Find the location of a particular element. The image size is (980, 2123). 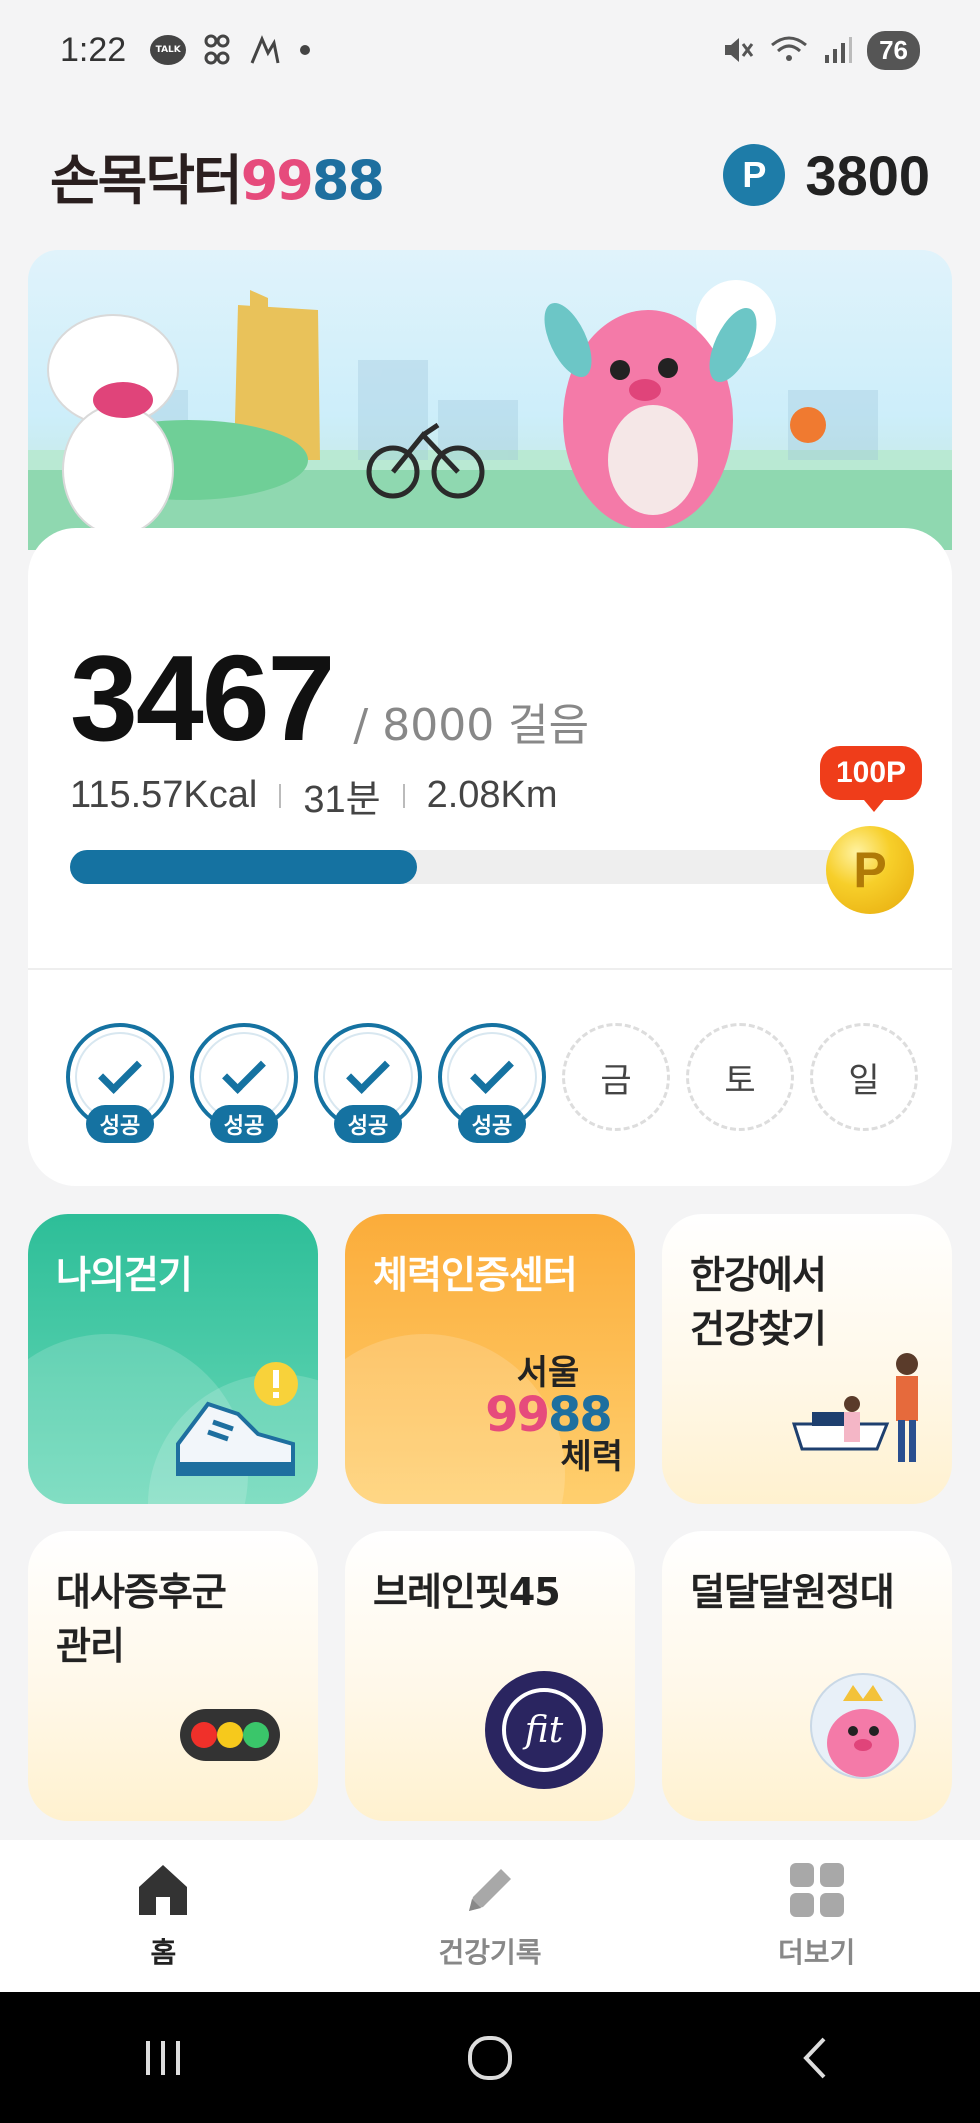

app-header: 손목닥터9988 P 3800 is located at coordinates (490, 175).